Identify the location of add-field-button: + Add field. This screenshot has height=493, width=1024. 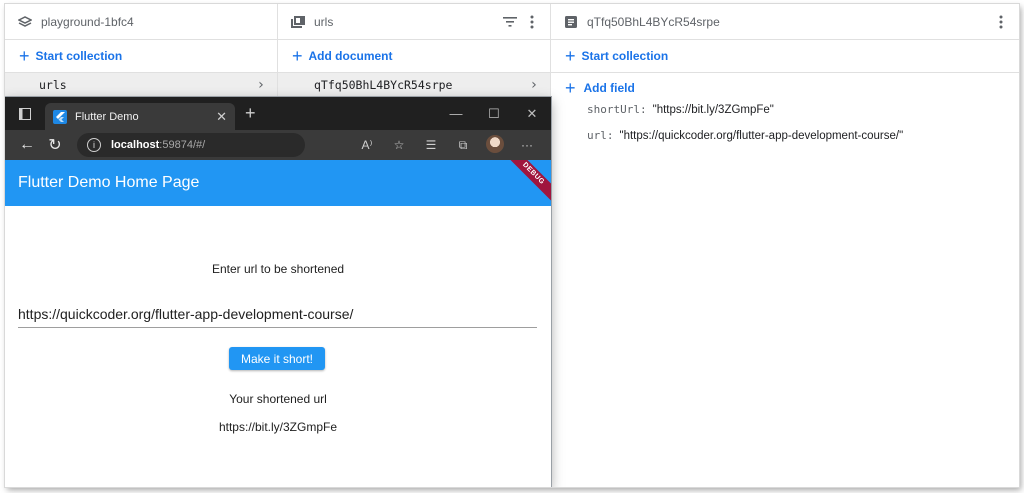
(785, 88).